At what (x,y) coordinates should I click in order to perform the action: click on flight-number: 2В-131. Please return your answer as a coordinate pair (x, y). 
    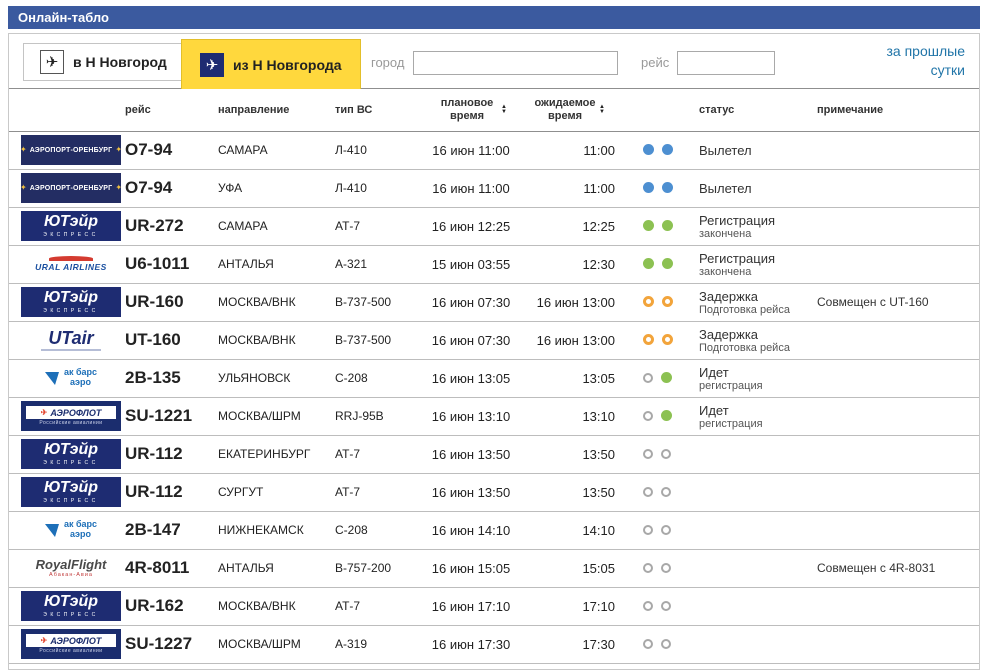
    Looking at the image, I should click on (163, 666).